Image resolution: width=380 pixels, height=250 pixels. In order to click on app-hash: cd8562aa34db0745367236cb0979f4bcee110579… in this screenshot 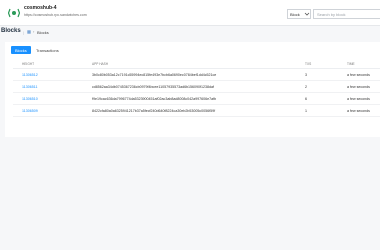, I will do `click(153, 86)`.